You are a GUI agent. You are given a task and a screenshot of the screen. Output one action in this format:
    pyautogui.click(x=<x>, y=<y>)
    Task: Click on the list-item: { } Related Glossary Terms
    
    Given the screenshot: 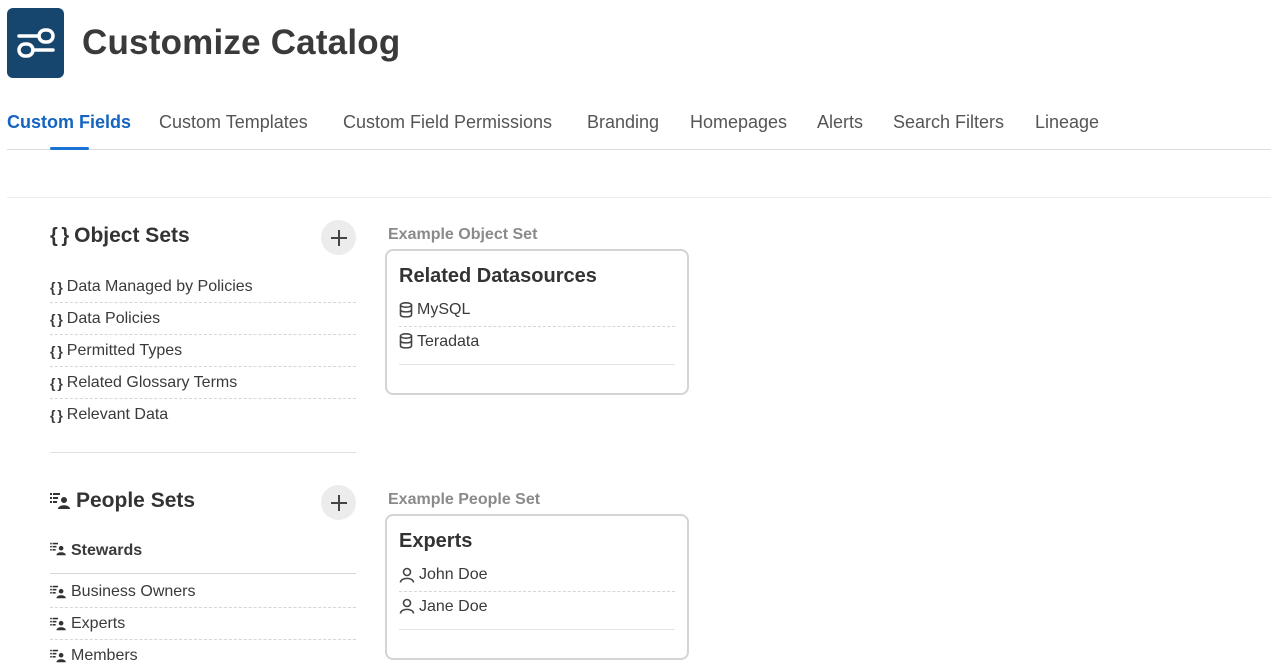 What is the action you would take?
    pyautogui.click(x=203, y=383)
    